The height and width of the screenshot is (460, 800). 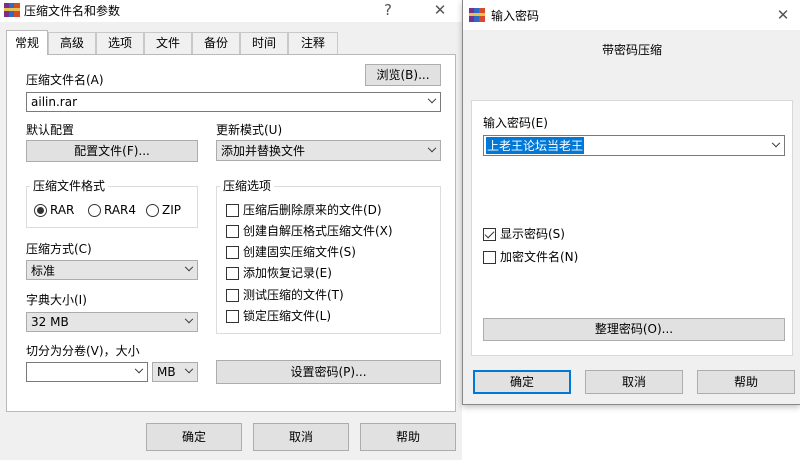 I want to click on dictionary-value: 32 MB, so click(x=50, y=322).